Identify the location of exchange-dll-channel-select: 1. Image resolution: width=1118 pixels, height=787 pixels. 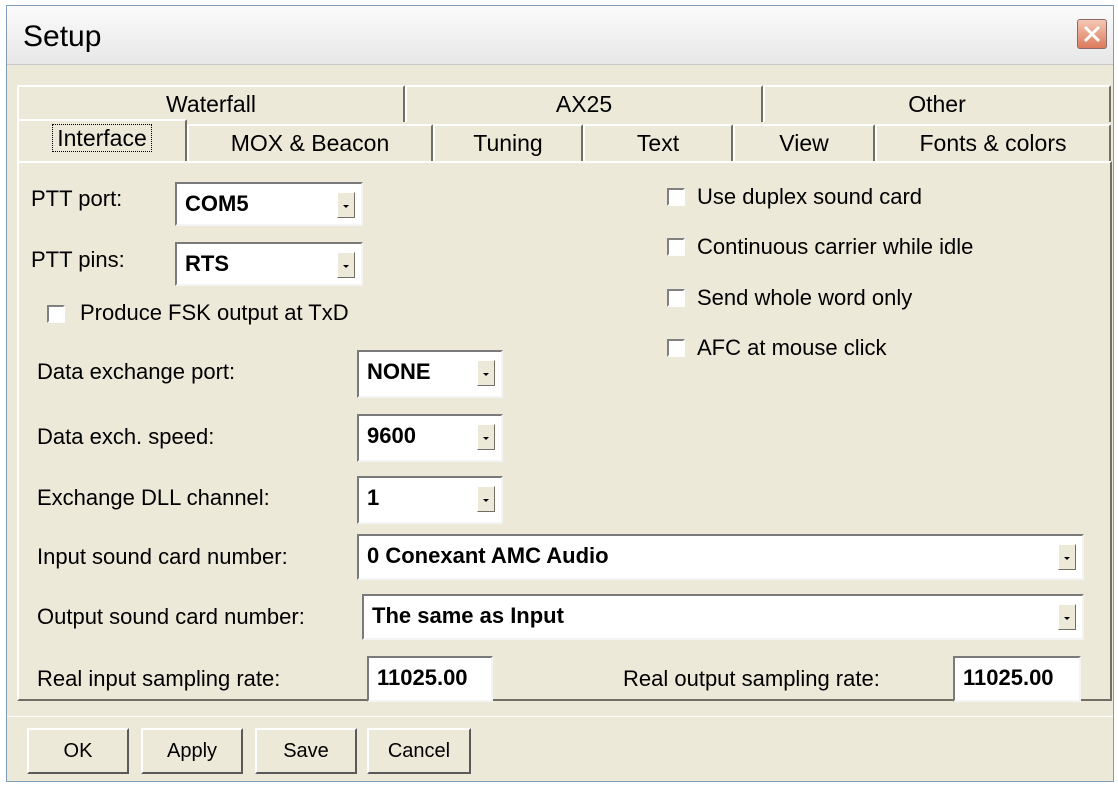
(430, 500).